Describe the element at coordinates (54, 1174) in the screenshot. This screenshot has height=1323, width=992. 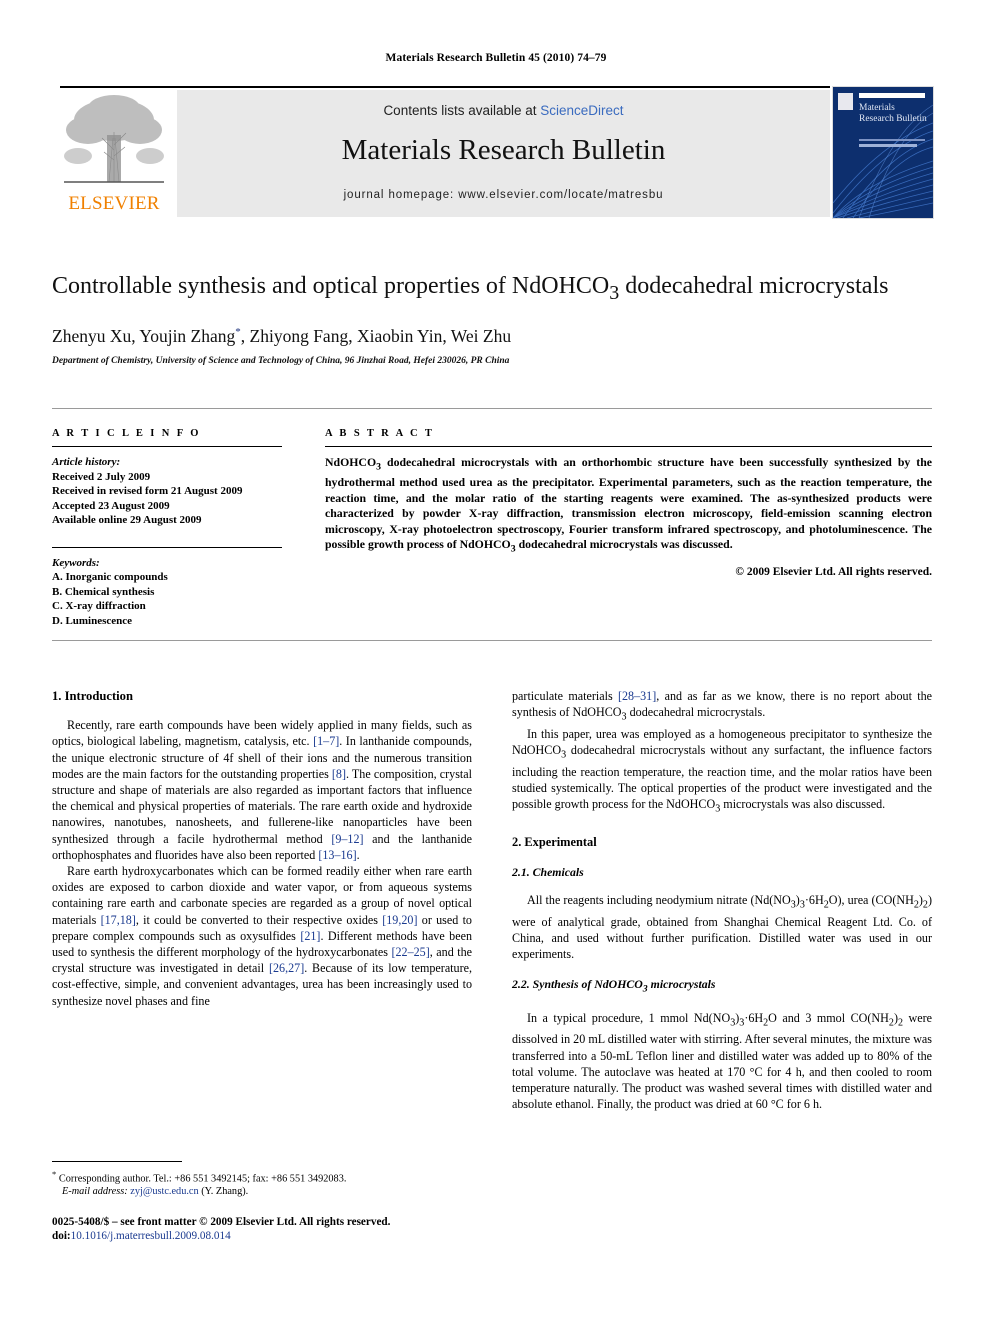
I see `footnote-star-marker: *` at that location.